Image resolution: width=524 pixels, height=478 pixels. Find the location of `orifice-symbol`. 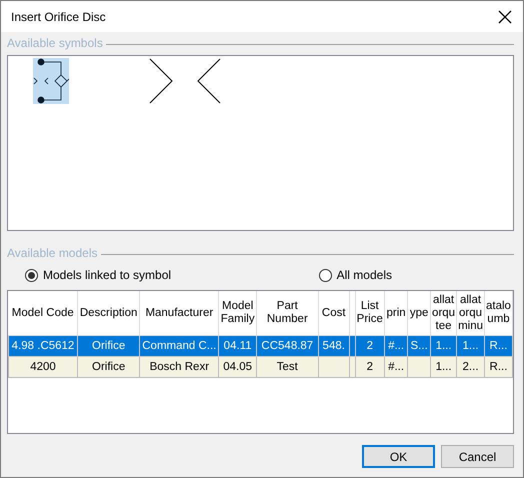

orifice-symbol is located at coordinates (185, 81).